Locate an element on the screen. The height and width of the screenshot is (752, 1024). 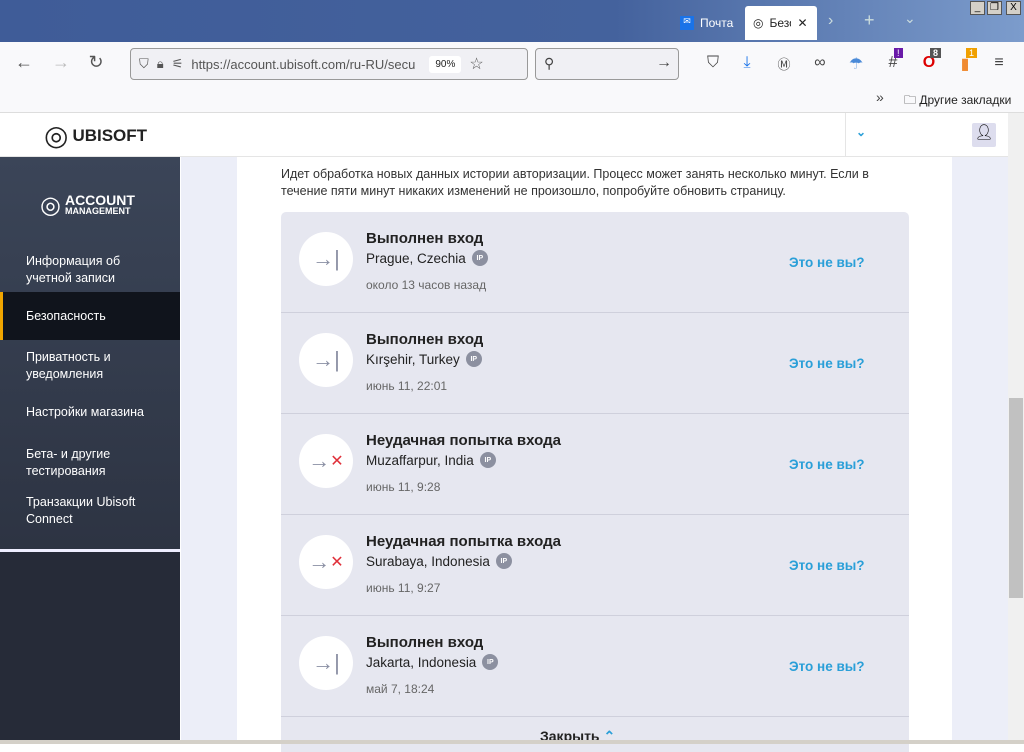
zoom-level: 90% is located at coordinates (445, 64).